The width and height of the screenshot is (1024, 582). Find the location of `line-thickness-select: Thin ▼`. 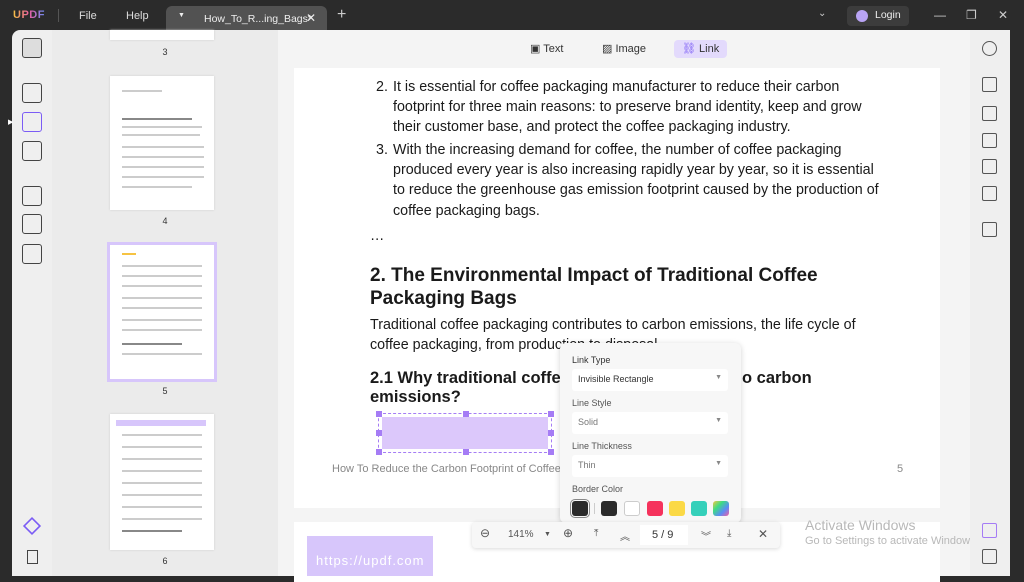

line-thickness-select: Thin ▼ is located at coordinates (650, 466).